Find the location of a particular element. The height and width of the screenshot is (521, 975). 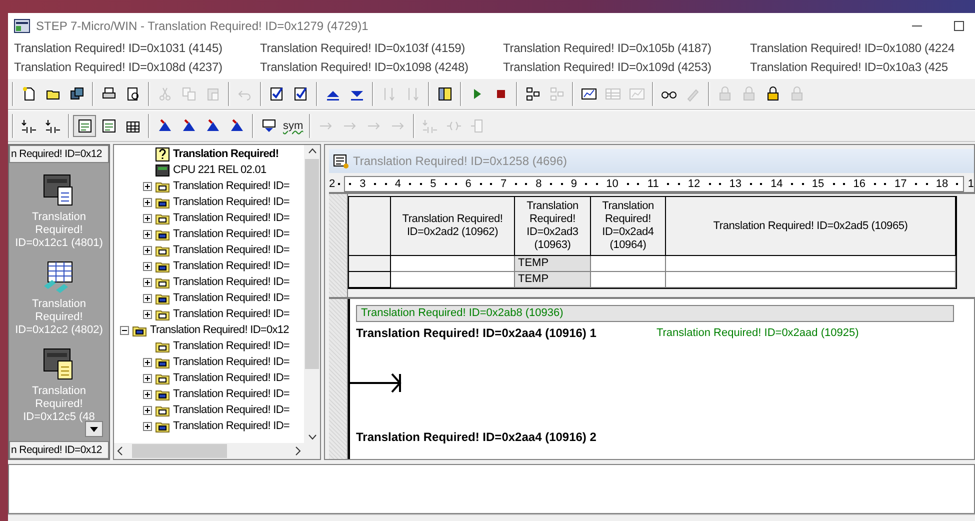

ruler-number: 4 is located at coordinates (397, 184).